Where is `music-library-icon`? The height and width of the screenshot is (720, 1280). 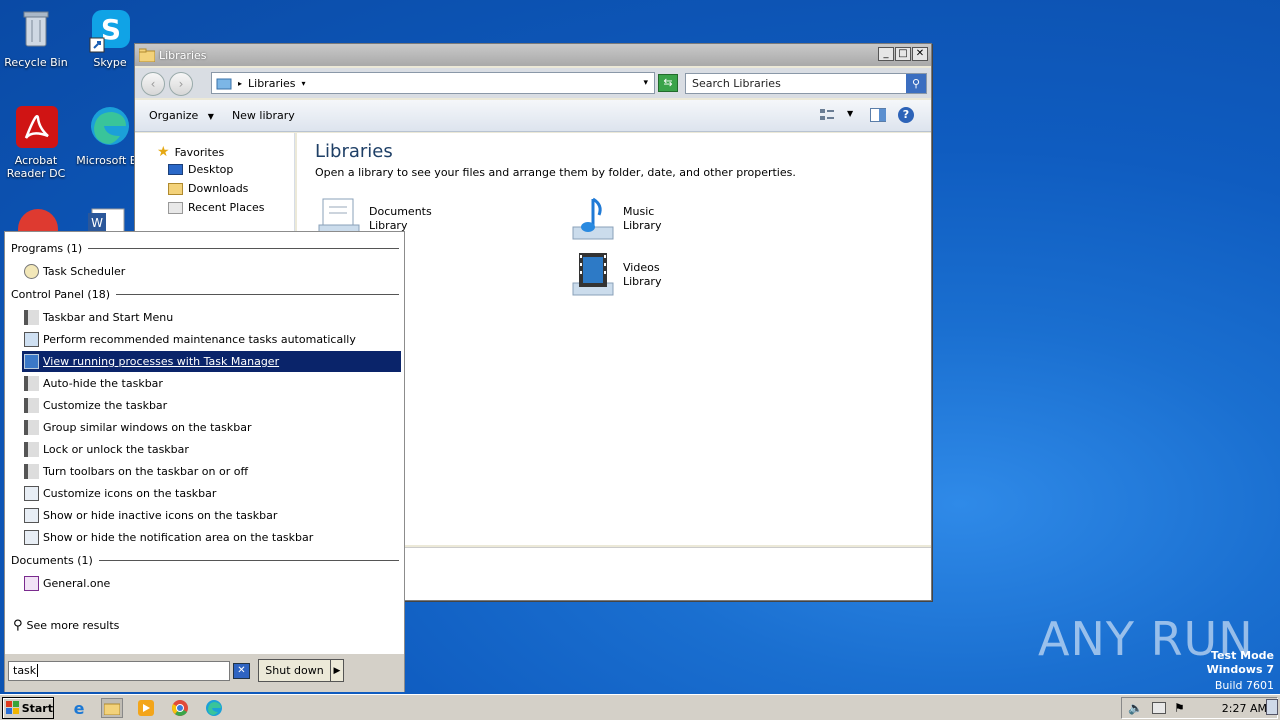
music-library-icon is located at coordinates (593, 218).